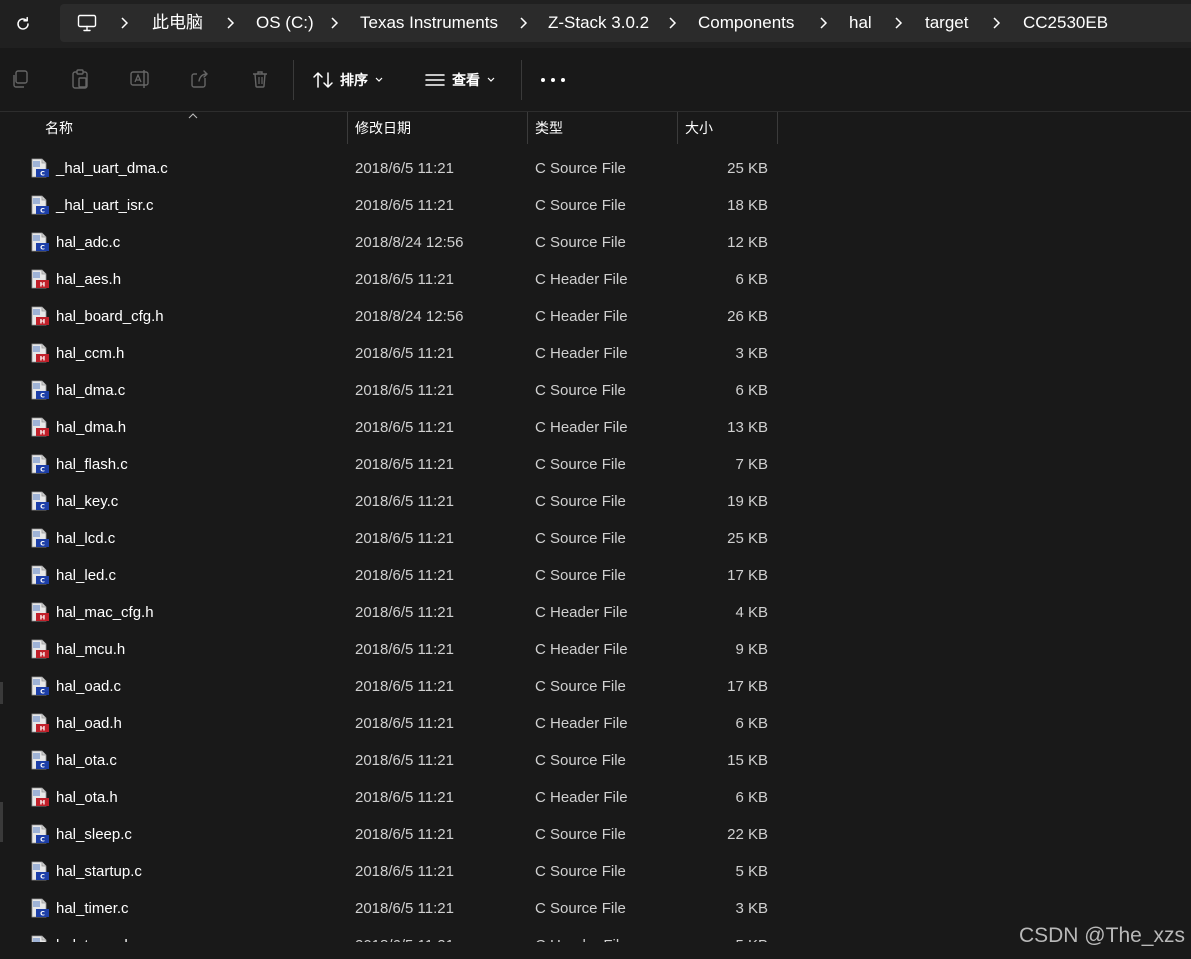  What do you see at coordinates (746, 23) in the screenshot?
I see `breadcrumb-components: Components` at bounding box center [746, 23].